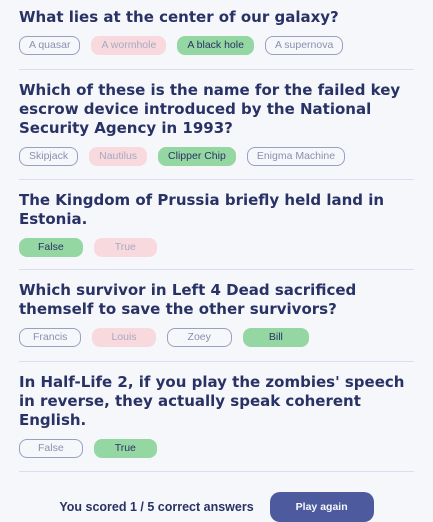 The image size is (433, 522). Describe the element at coordinates (296, 156) in the screenshot. I see `answer-option: Enigma Machine` at that location.